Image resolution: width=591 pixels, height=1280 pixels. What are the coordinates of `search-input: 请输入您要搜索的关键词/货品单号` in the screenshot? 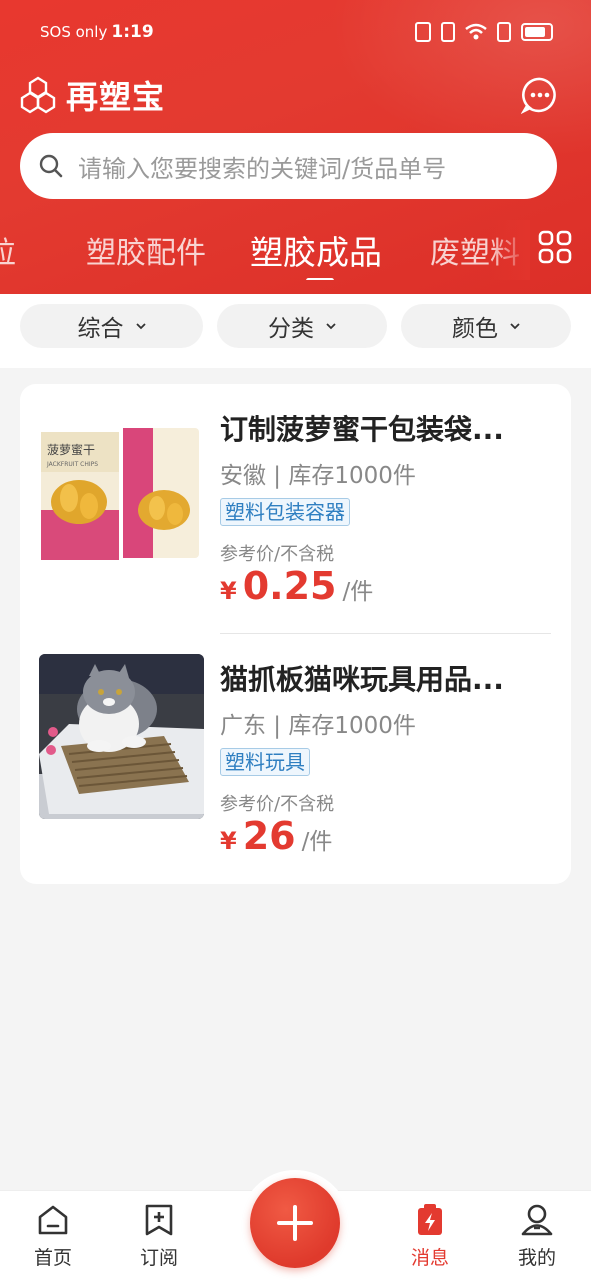 It's located at (262, 166).